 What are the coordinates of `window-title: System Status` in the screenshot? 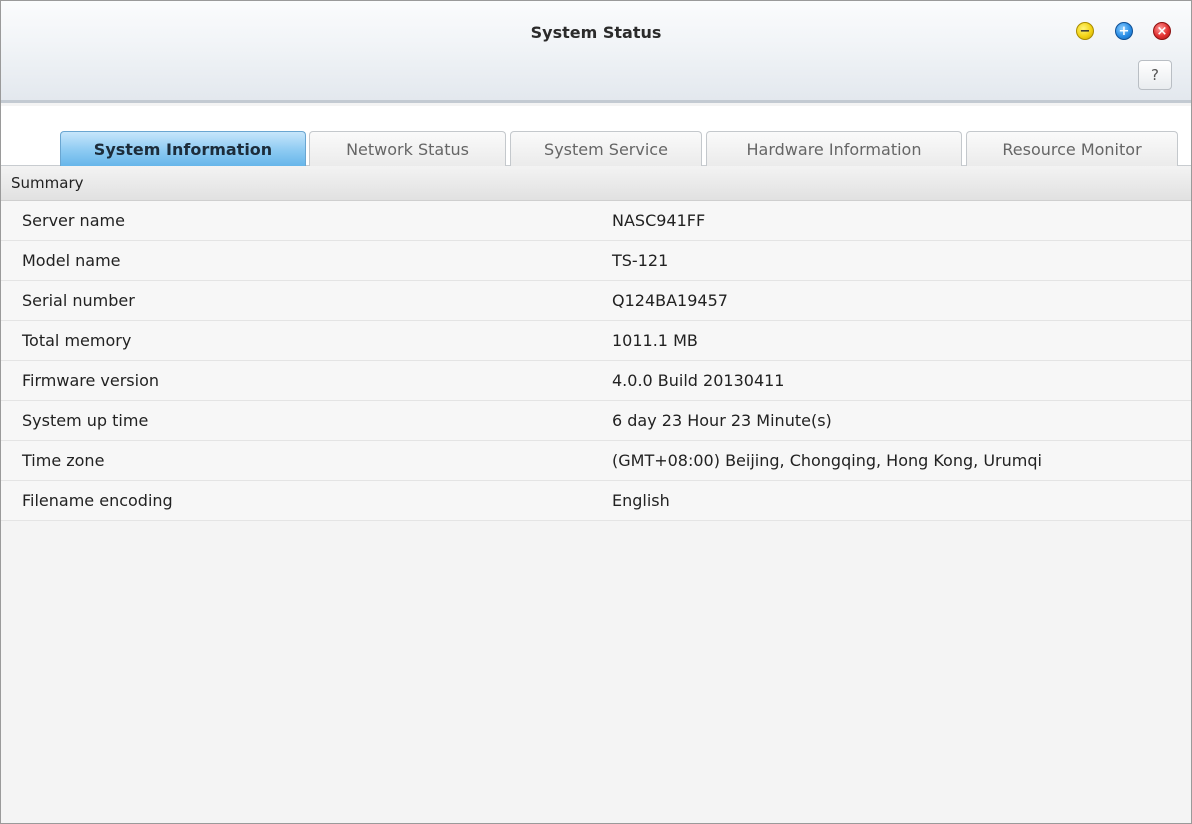 It's located at (596, 32).